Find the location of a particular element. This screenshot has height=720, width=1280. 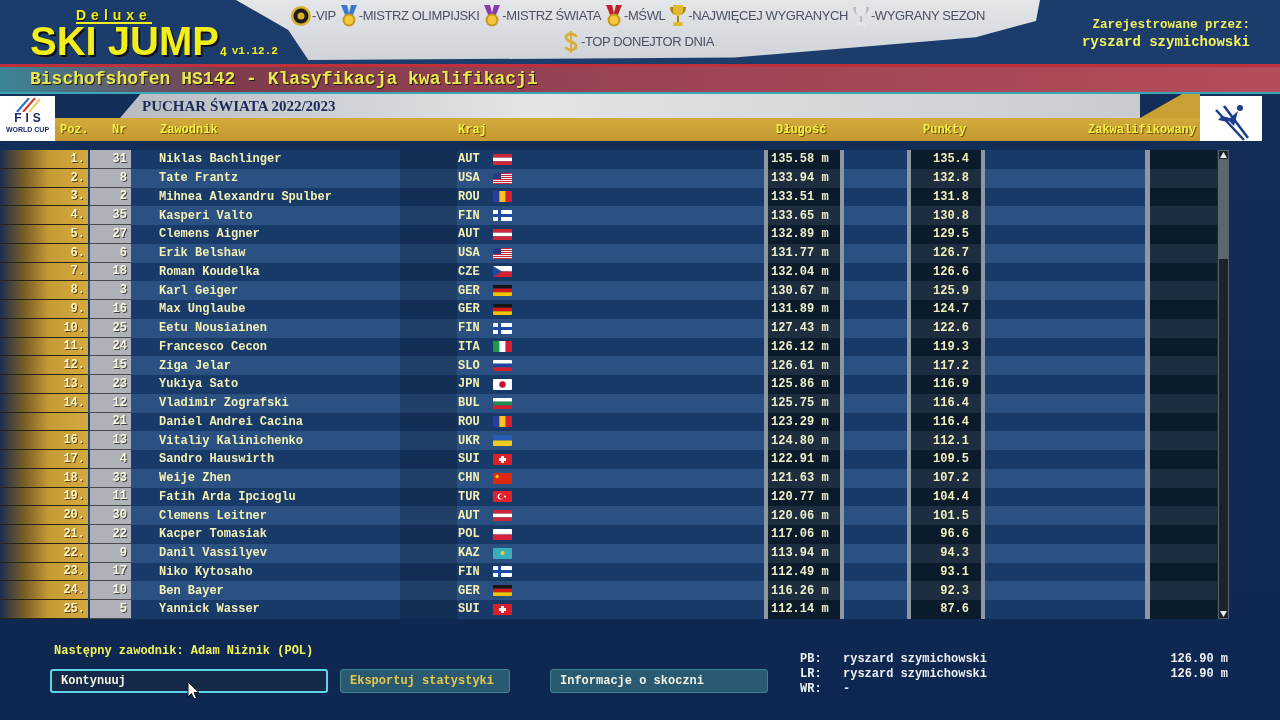

country-code: ITA is located at coordinates (469, 347).